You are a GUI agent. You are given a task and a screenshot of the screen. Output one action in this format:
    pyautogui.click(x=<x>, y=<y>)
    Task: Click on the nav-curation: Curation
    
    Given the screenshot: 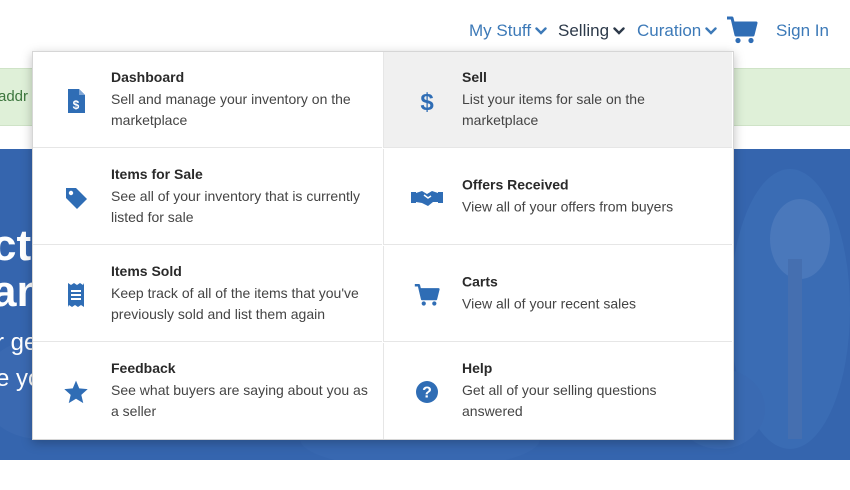 What is the action you would take?
    pyautogui.click(x=677, y=31)
    